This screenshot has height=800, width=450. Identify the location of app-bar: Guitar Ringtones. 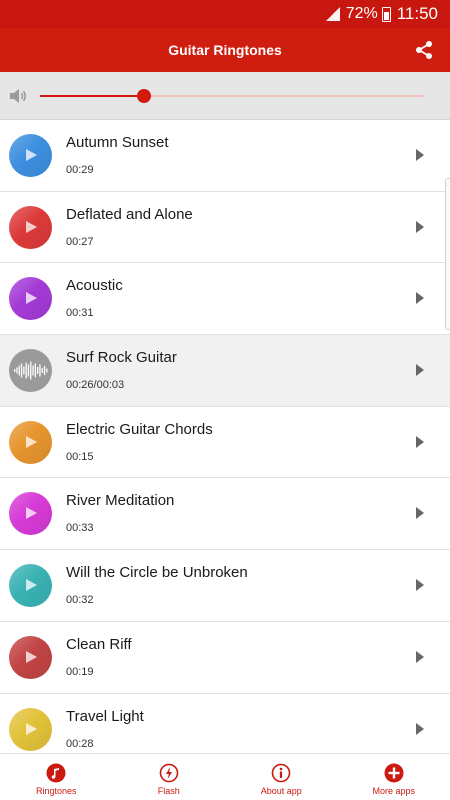
(225, 50).